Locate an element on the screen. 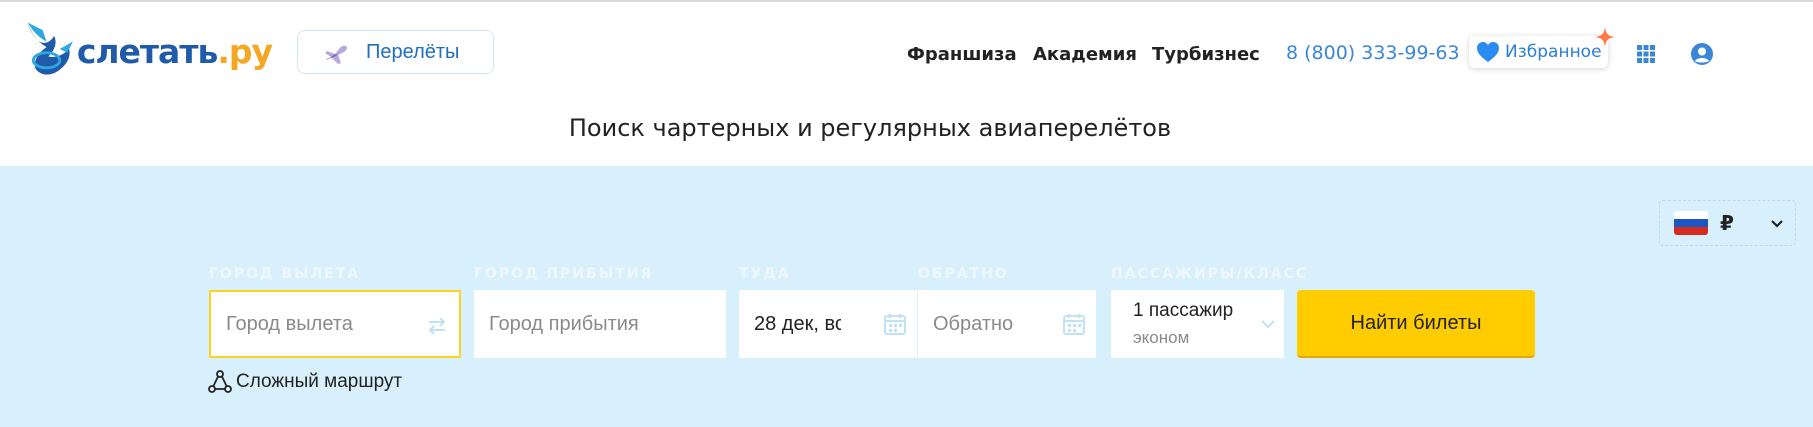 This screenshot has height=427, width=1813. return-date-field is located at coordinates (1007, 324).